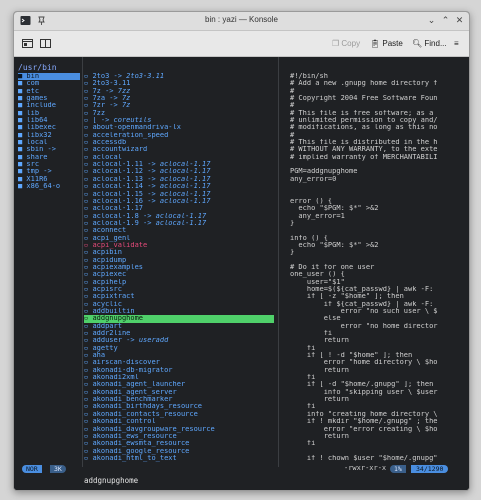 This screenshot has height=500, width=481. Describe the element at coordinates (49, 105) in the screenshot. I see `parent-dir-item: ■ include` at that location.